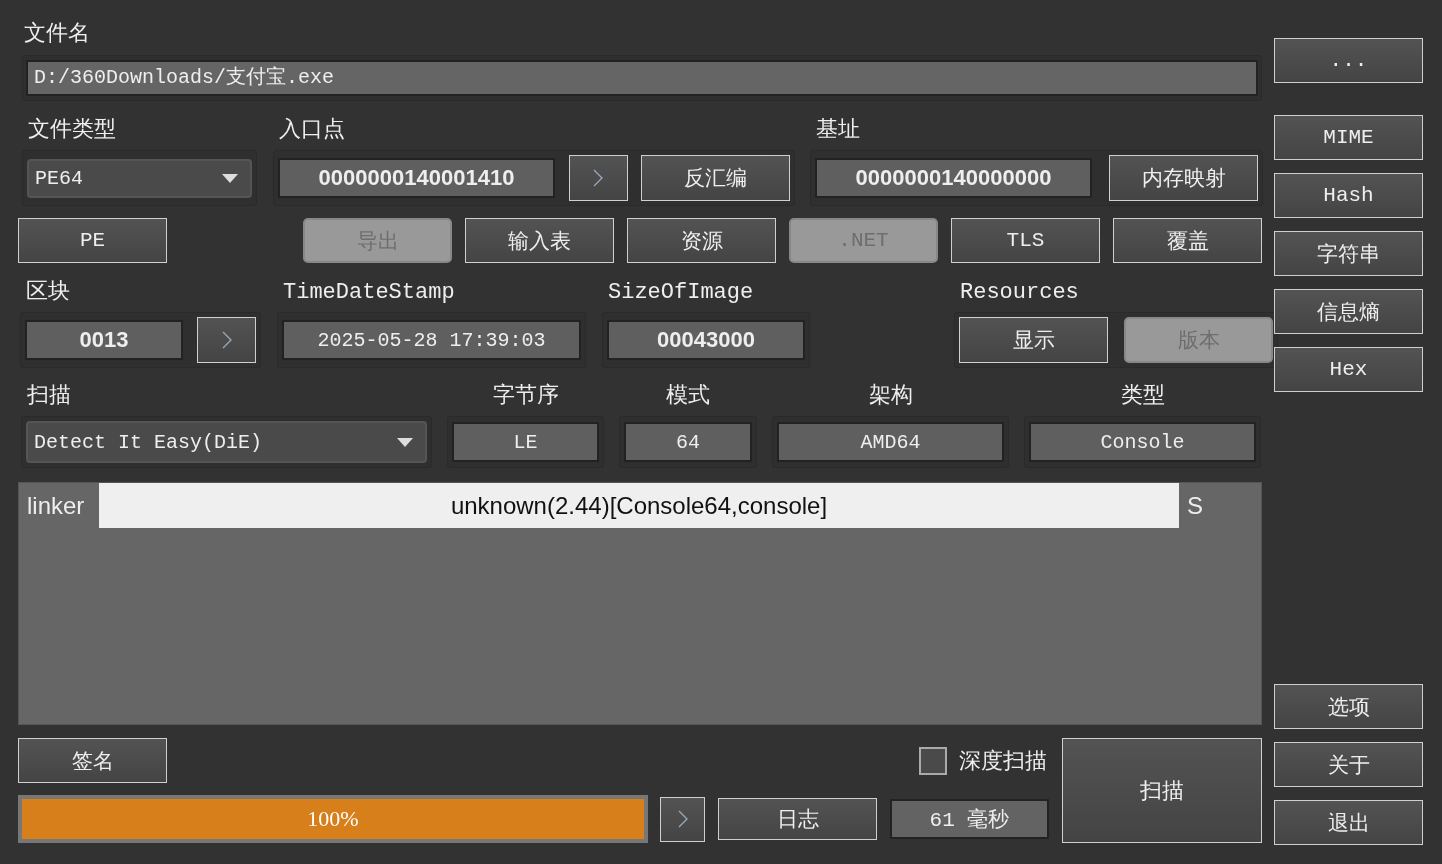 This screenshot has width=1442, height=864. What do you see at coordinates (539, 240) in the screenshot?
I see `info-button: 输入表` at bounding box center [539, 240].